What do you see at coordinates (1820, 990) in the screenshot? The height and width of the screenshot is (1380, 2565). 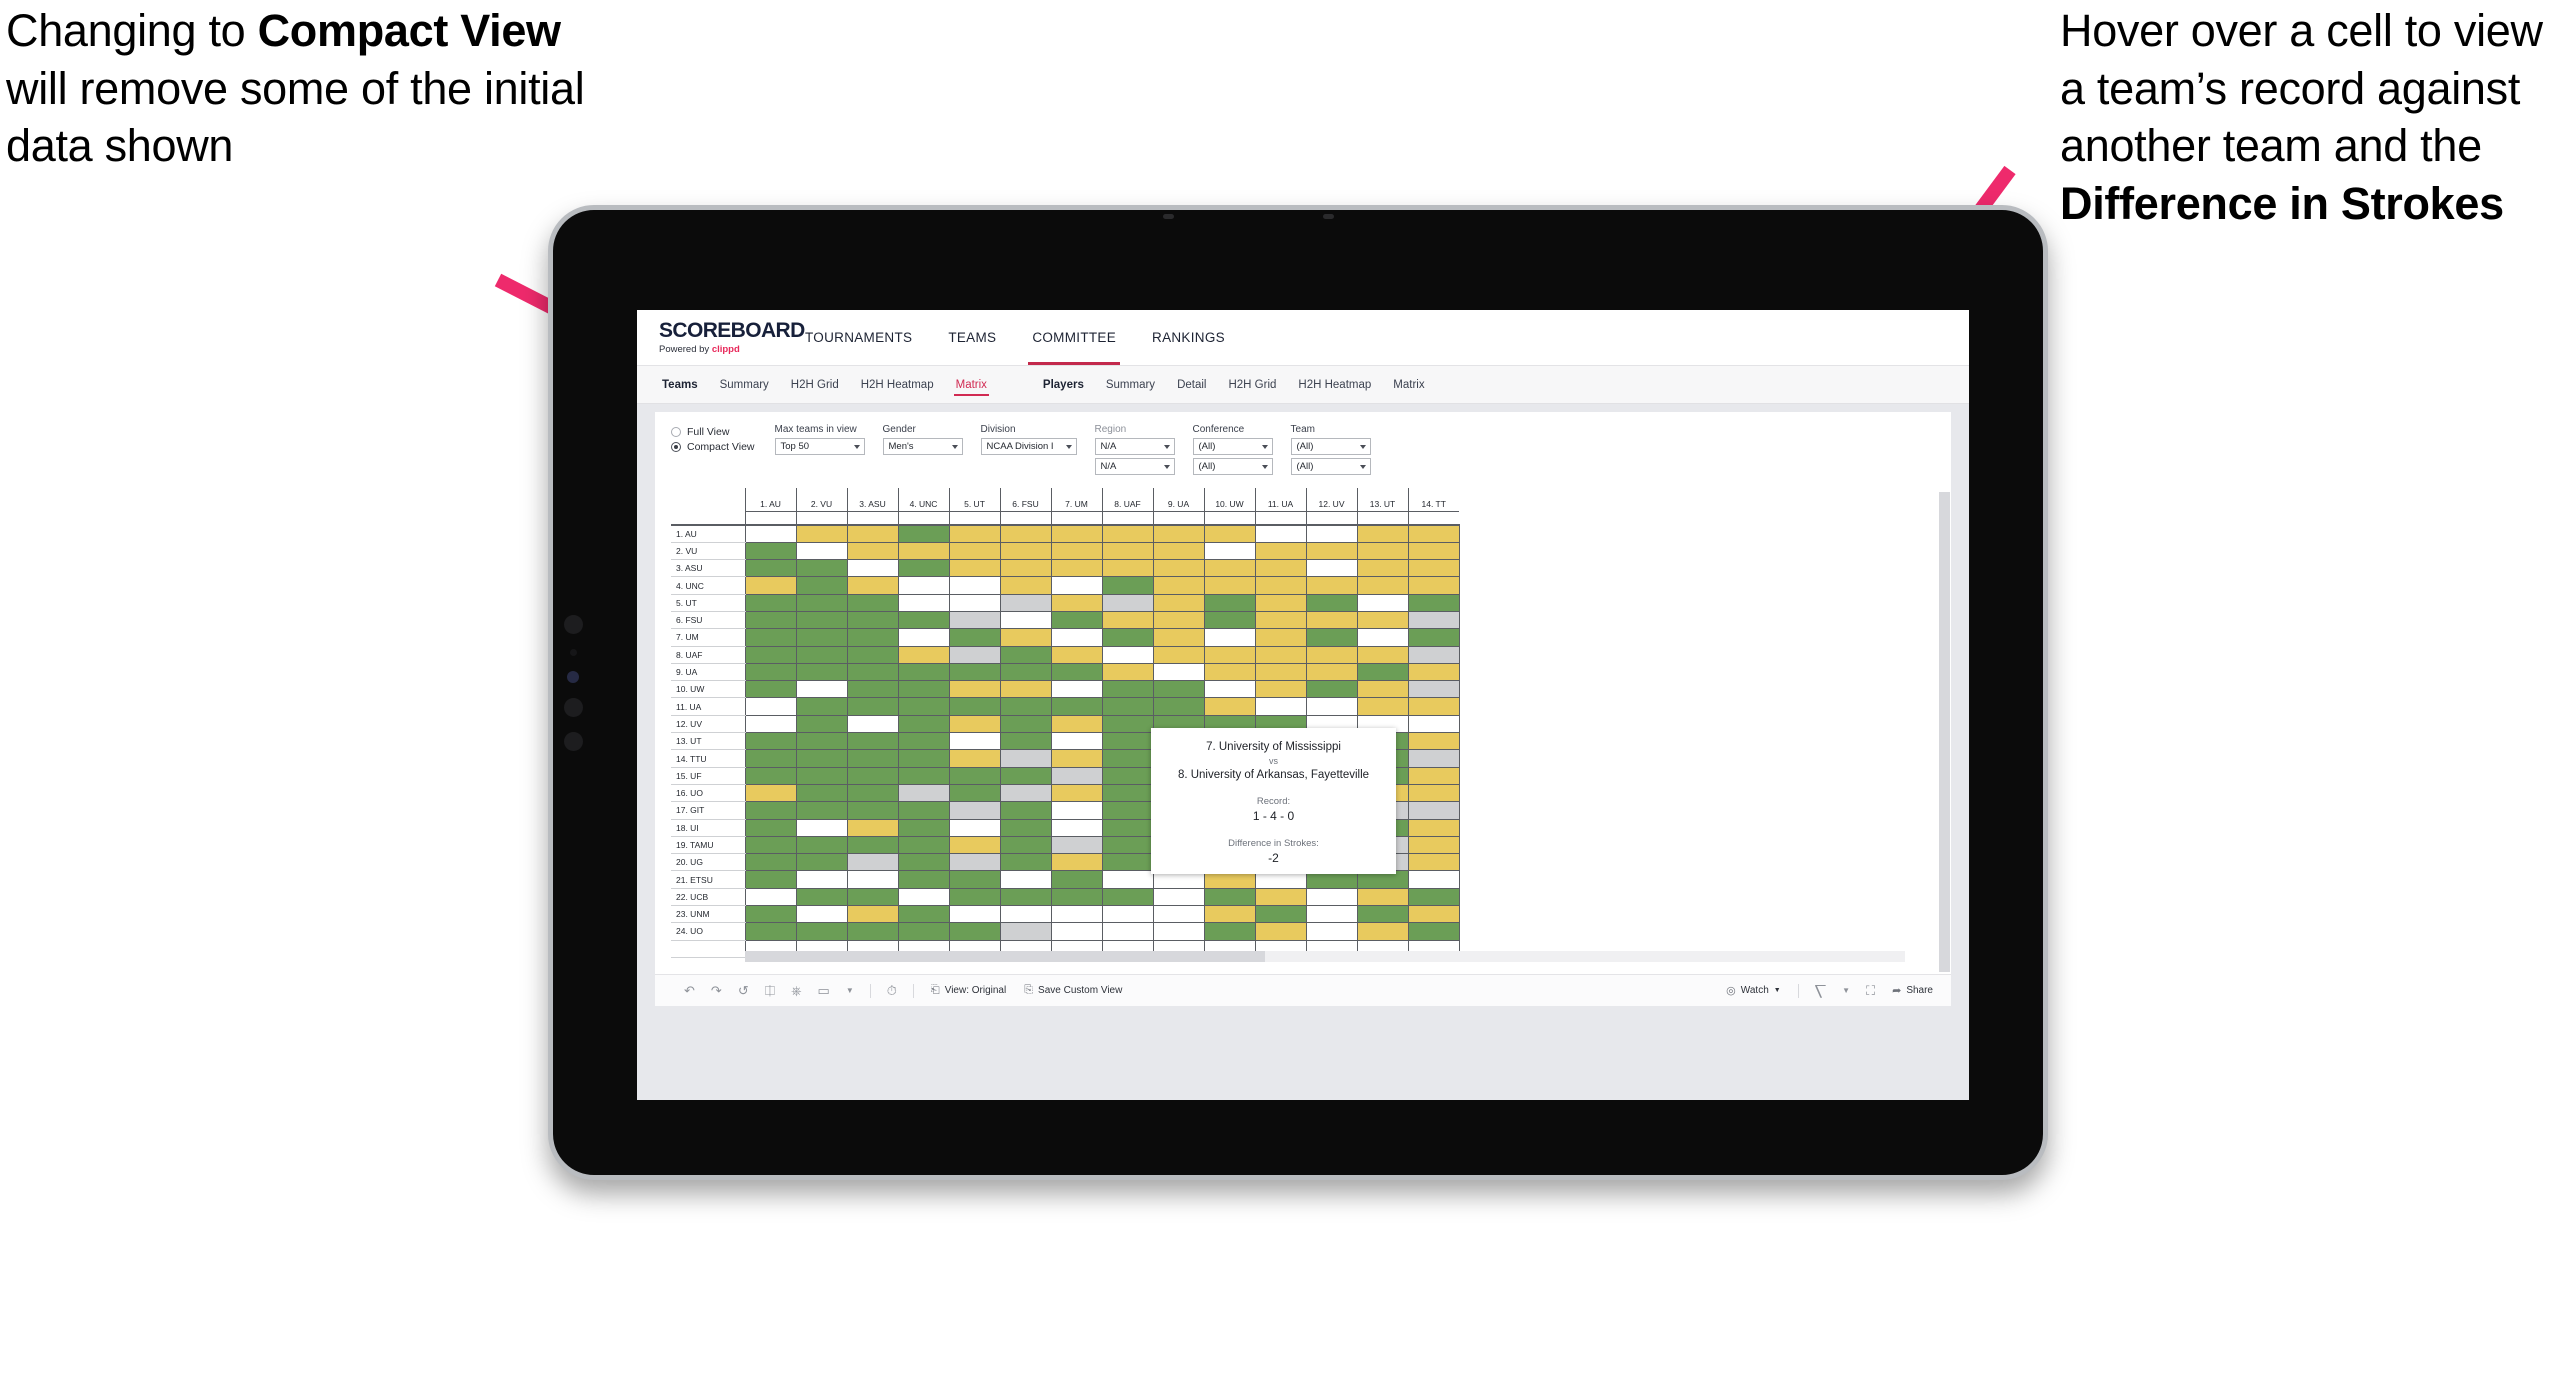 I see `download-icon: ⎲` at bounding box center [1820, 990].